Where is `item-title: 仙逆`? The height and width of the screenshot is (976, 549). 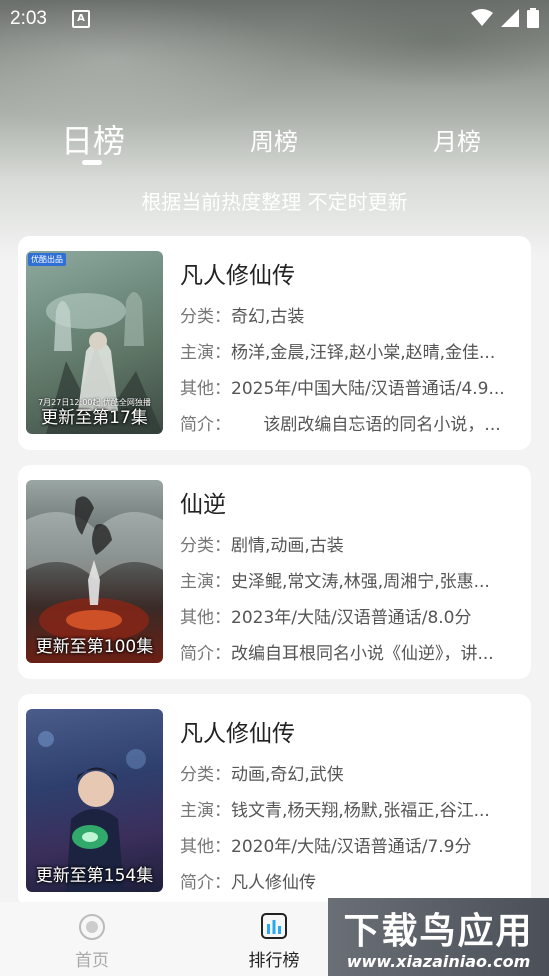 item-title: 仙逆 is located at coordinates (203, 505).